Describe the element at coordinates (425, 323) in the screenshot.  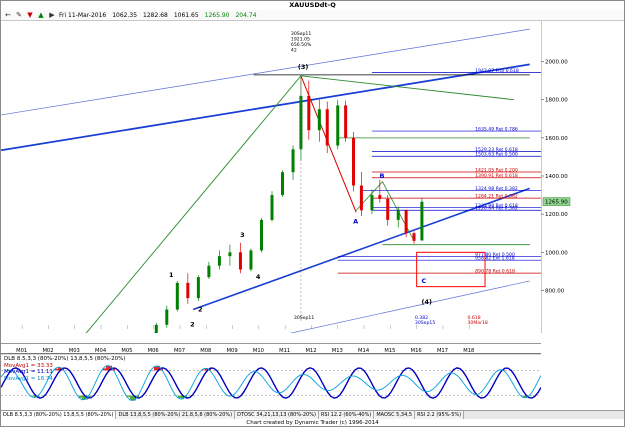
I see `date-annotation-line: 30Sep15` at that location.